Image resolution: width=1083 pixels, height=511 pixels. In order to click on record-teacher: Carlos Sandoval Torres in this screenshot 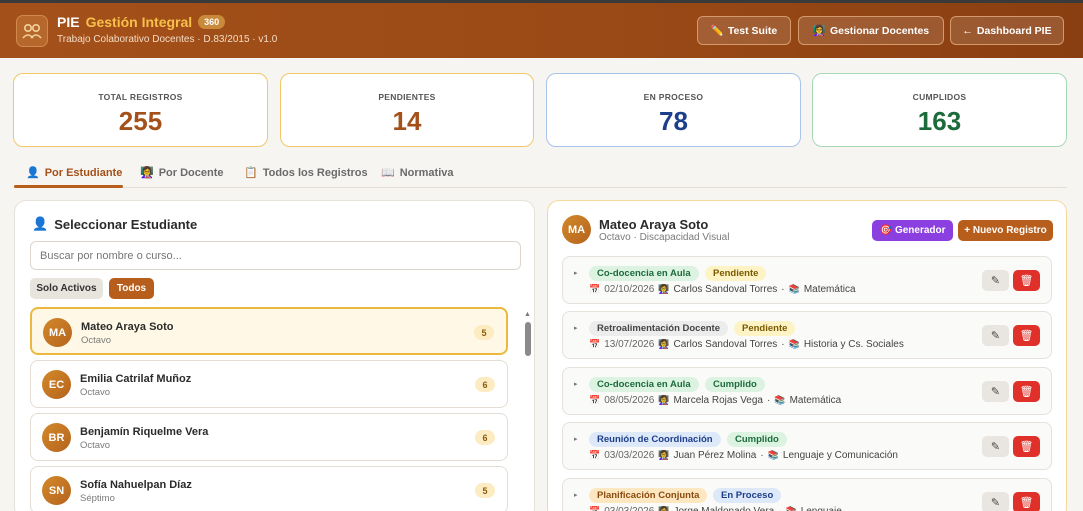, I will do `click(725, 289)`.